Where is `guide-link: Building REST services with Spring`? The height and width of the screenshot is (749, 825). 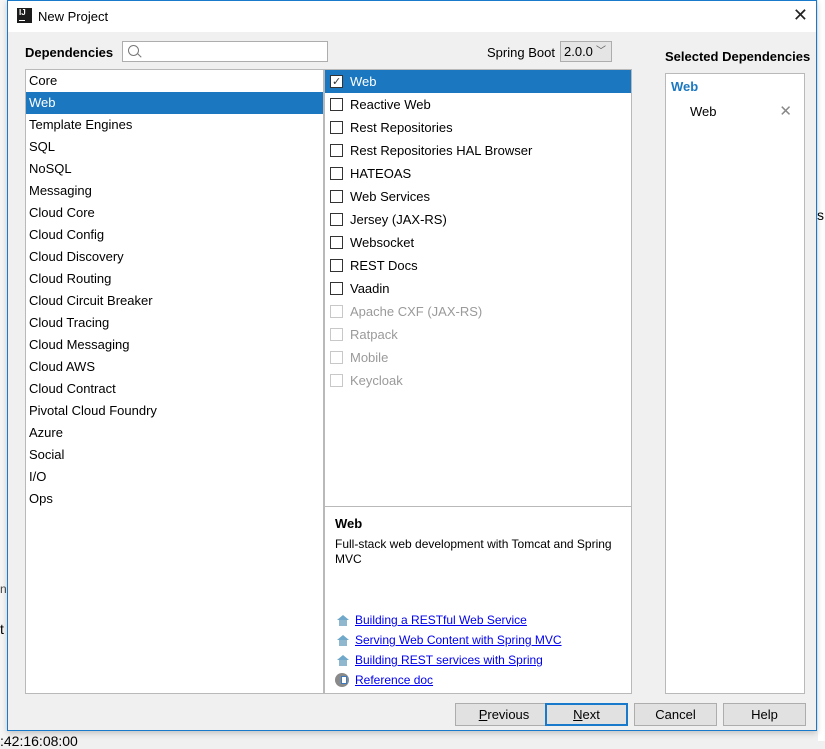
guide-link: Building REST services with Spring is located at coordinates (449, 660).